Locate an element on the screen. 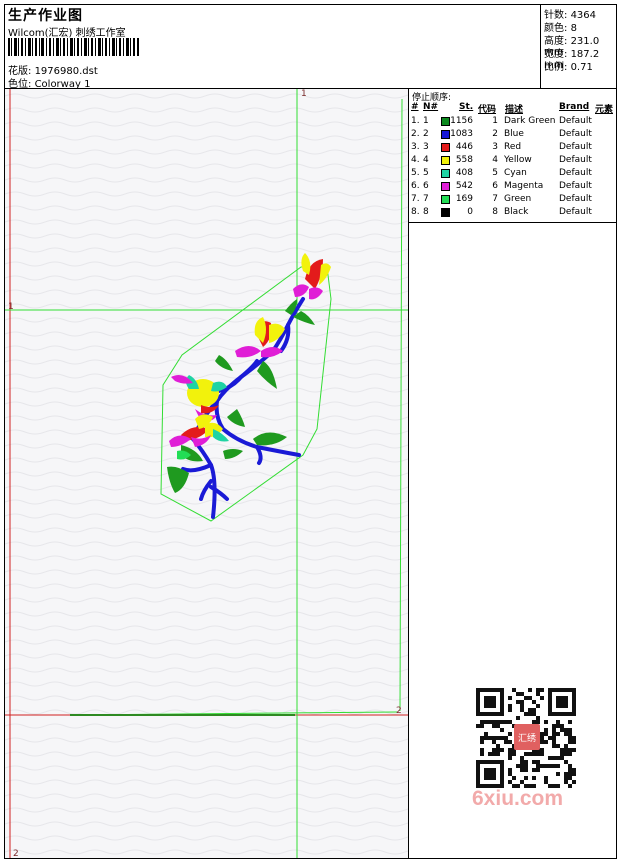 The height and width of the screenshot is (861, 620). stop-row: 3. 3 446 3 Red Default is located at coordinates (512, 148).